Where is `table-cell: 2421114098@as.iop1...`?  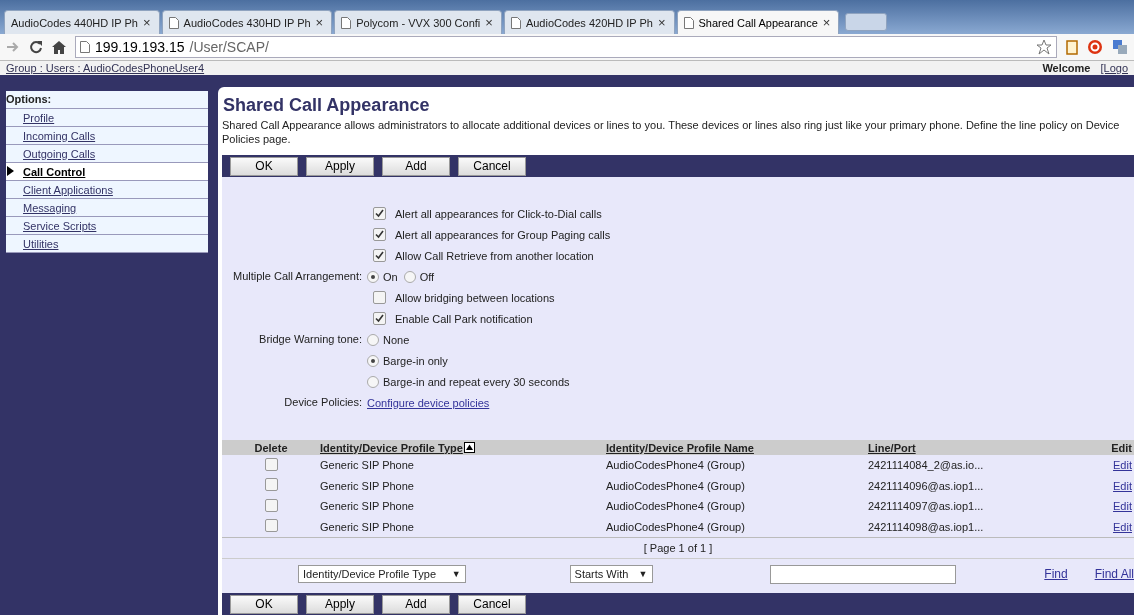
table-cell: 2421114098@as.iop1... is located at coordinates (926, 526).